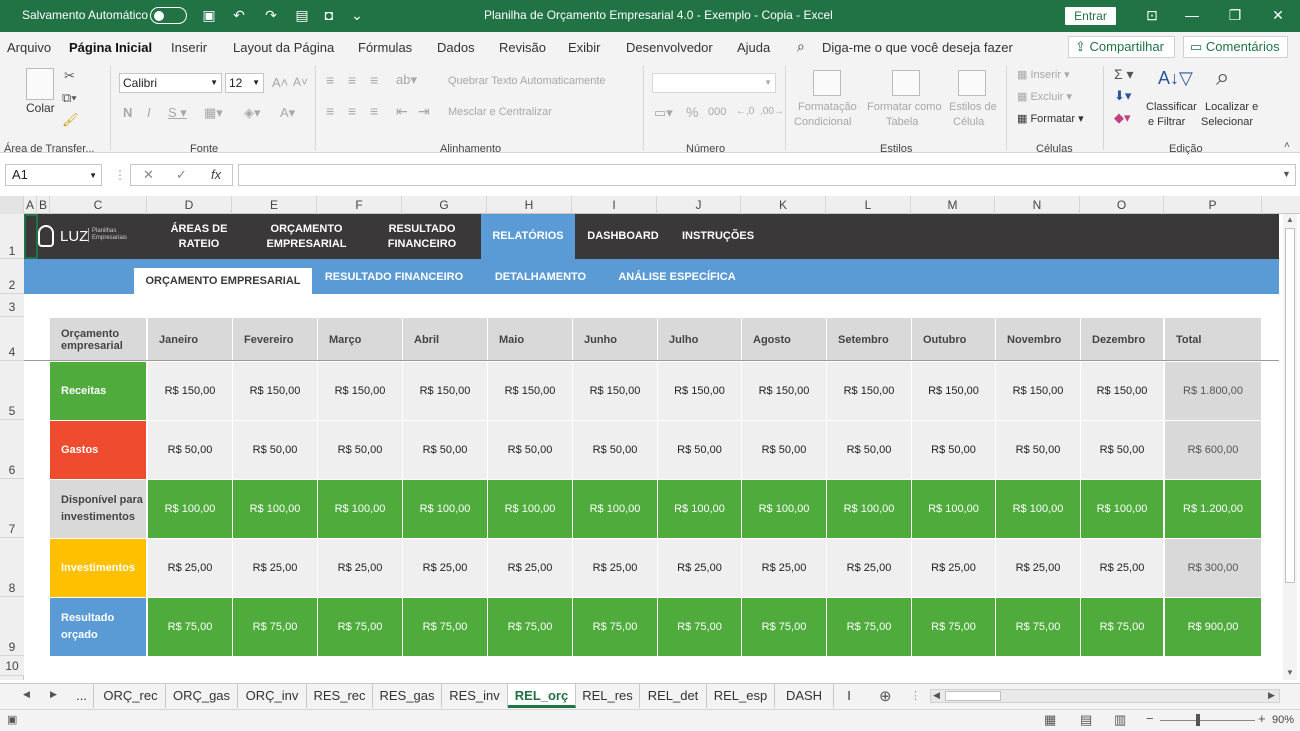 This screenshot has width=1300, height=731. I want to click on month-header: Março, so click(360, 339).